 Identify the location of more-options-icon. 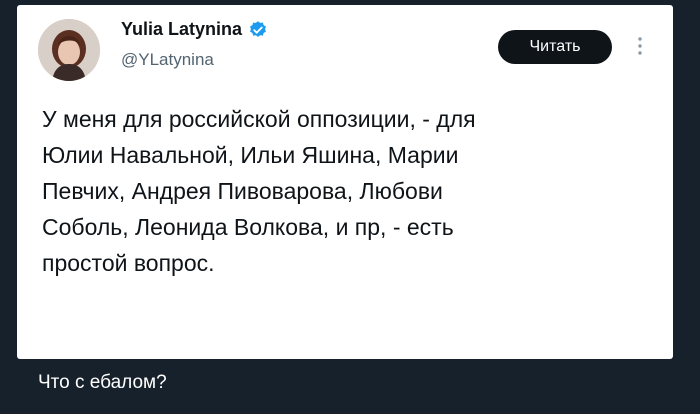
(640, 46).